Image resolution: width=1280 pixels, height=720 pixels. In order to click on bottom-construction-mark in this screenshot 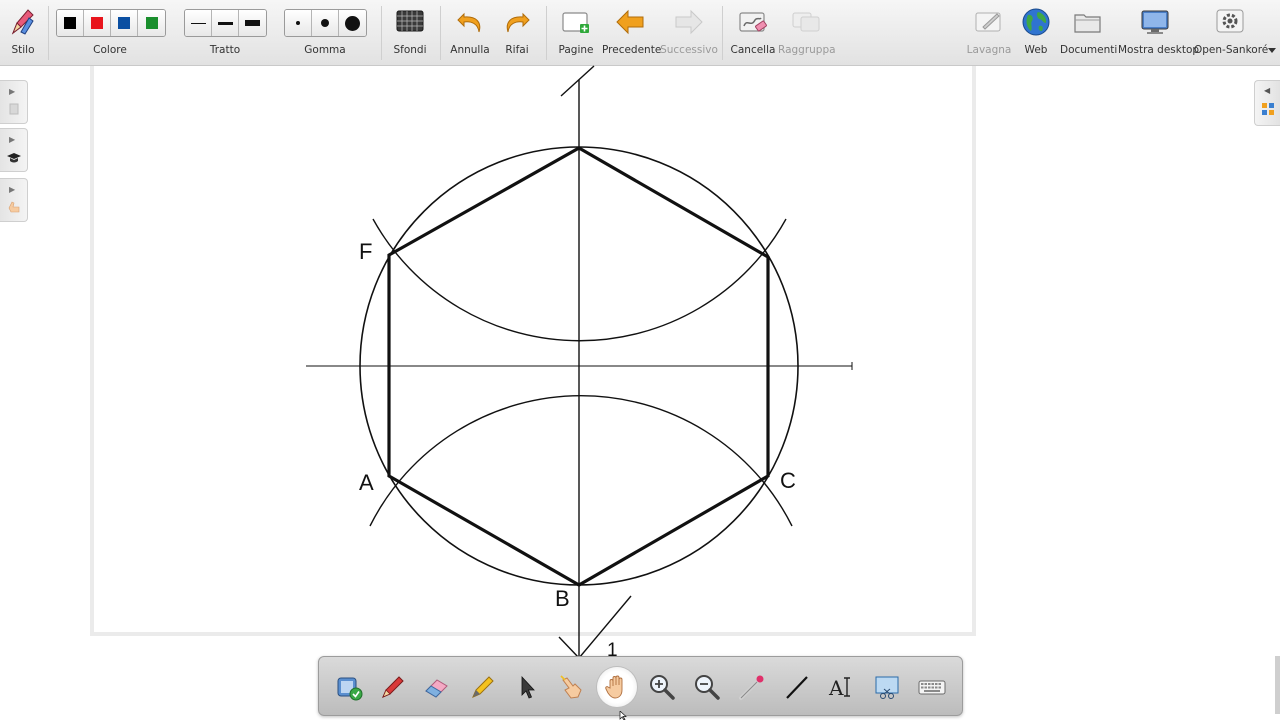, I will do `click(605, 627)`.